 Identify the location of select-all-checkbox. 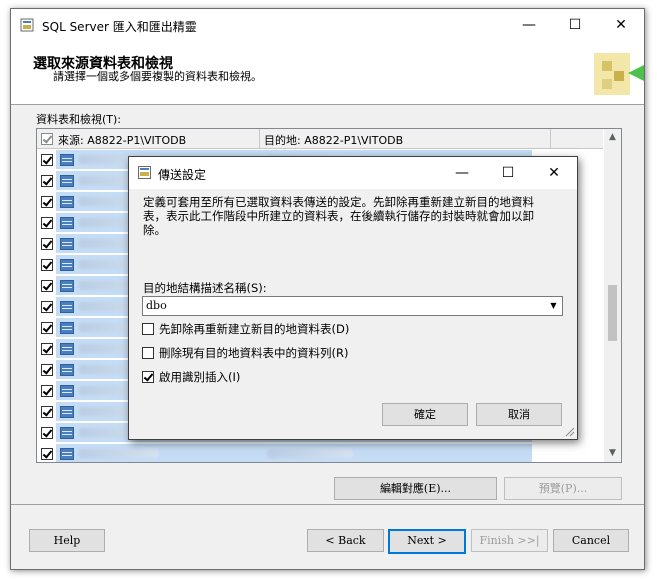
(47, 139).